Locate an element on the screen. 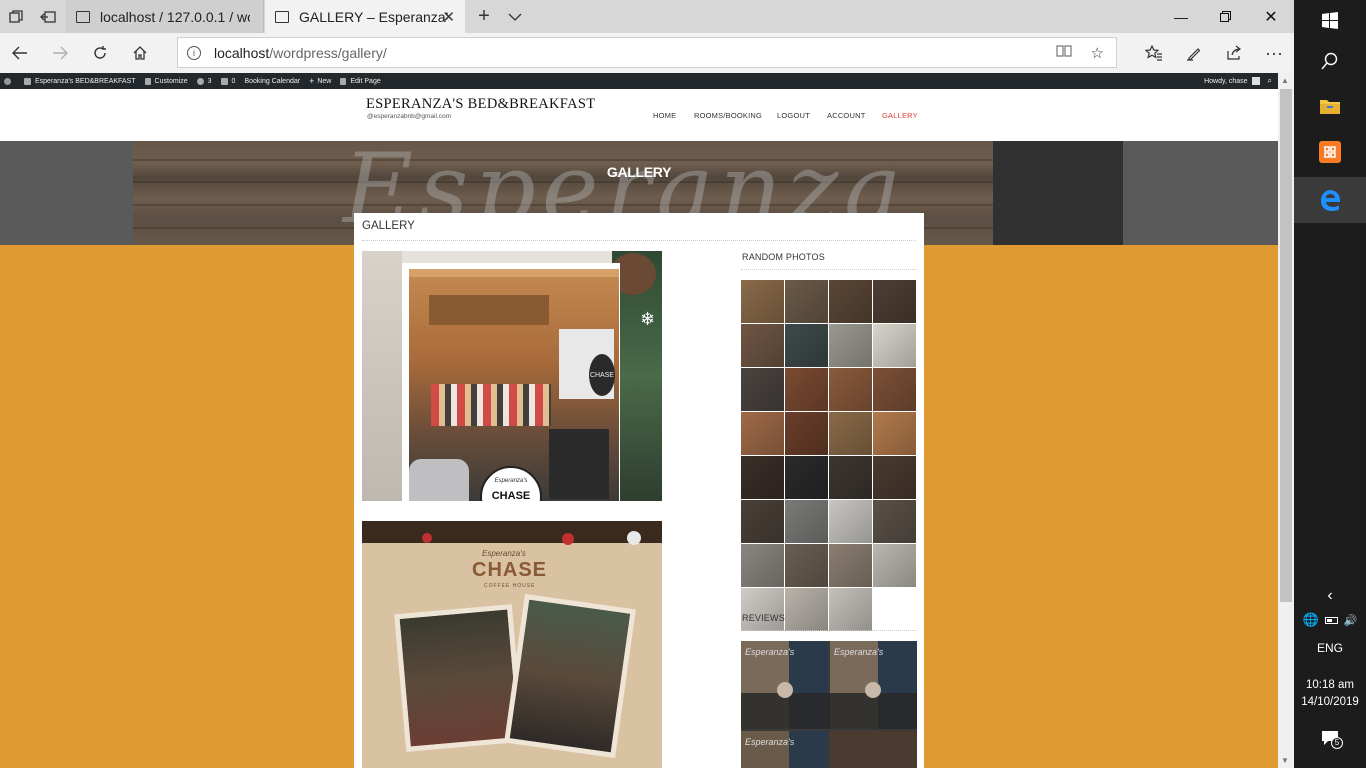  menu-item-account: ACCOUNT is located at coordinates (846, 115).